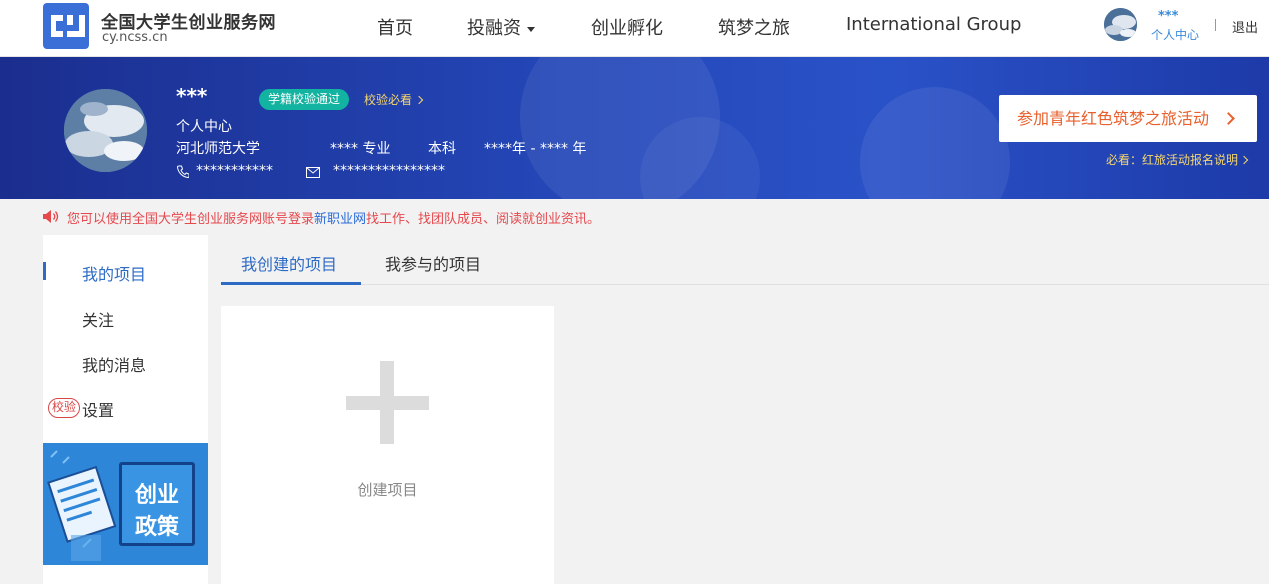  What do you see at coordinates (340, 219) in the screenshot?
I see `new-career-link: 新职业网` at bounding box center [340, 219].